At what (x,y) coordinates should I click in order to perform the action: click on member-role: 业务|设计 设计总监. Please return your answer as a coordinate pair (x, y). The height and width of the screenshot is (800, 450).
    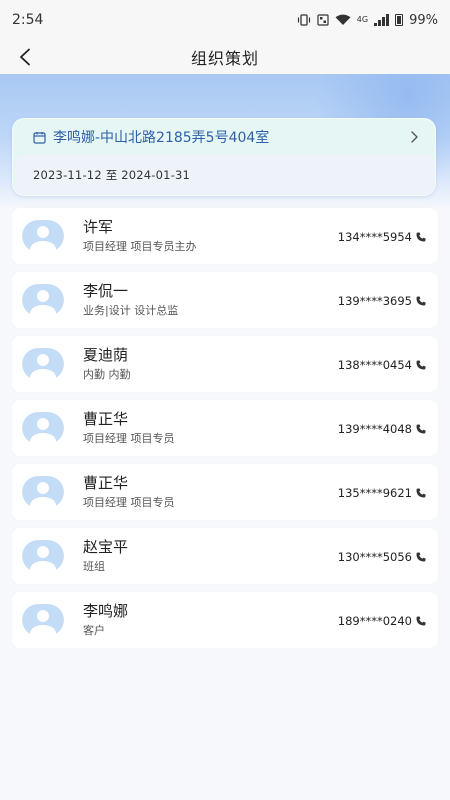
    Looking at the image, I should click on (131, 310).